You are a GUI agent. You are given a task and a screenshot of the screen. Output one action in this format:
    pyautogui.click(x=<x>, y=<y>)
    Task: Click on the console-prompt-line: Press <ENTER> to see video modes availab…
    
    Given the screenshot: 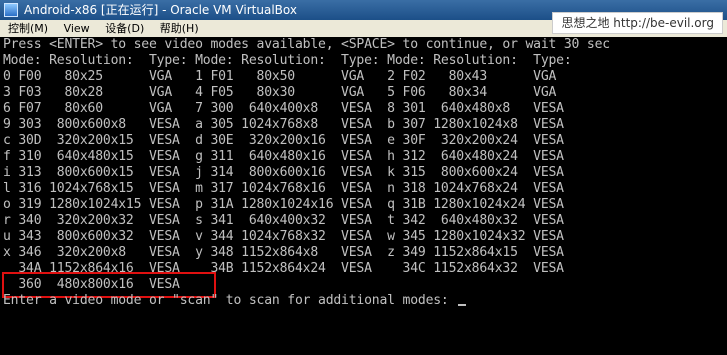 What is the action you would take?
    pyautogui.click(x=306, y=44)
    